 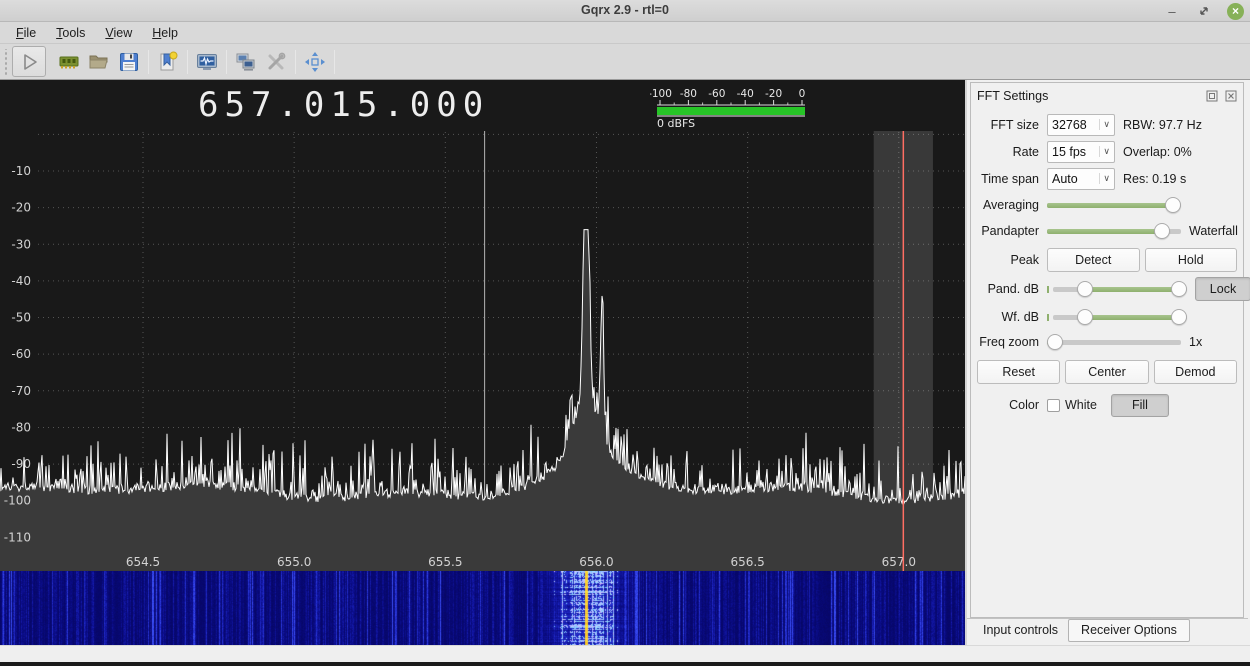 I want to click on demod-button: Demod, so click(x=1195, y=372).